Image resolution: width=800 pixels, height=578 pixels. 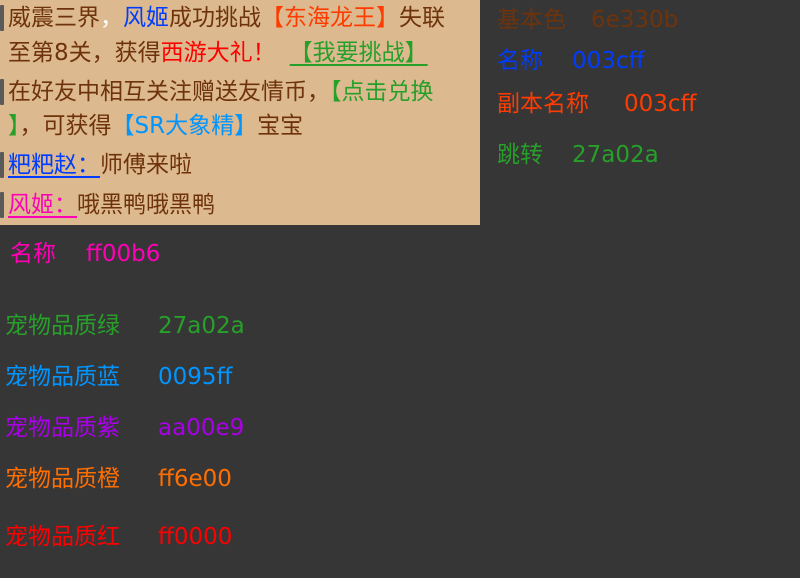 I want to click on text: 师傅来啦, so click(x=146, y=165).